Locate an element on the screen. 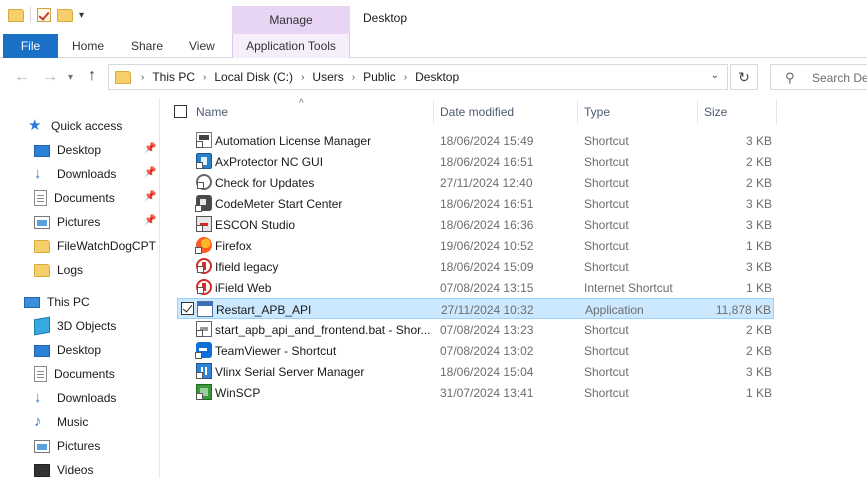  breadcrumb-desktop: Desktop is located at coordinates (437, 77).